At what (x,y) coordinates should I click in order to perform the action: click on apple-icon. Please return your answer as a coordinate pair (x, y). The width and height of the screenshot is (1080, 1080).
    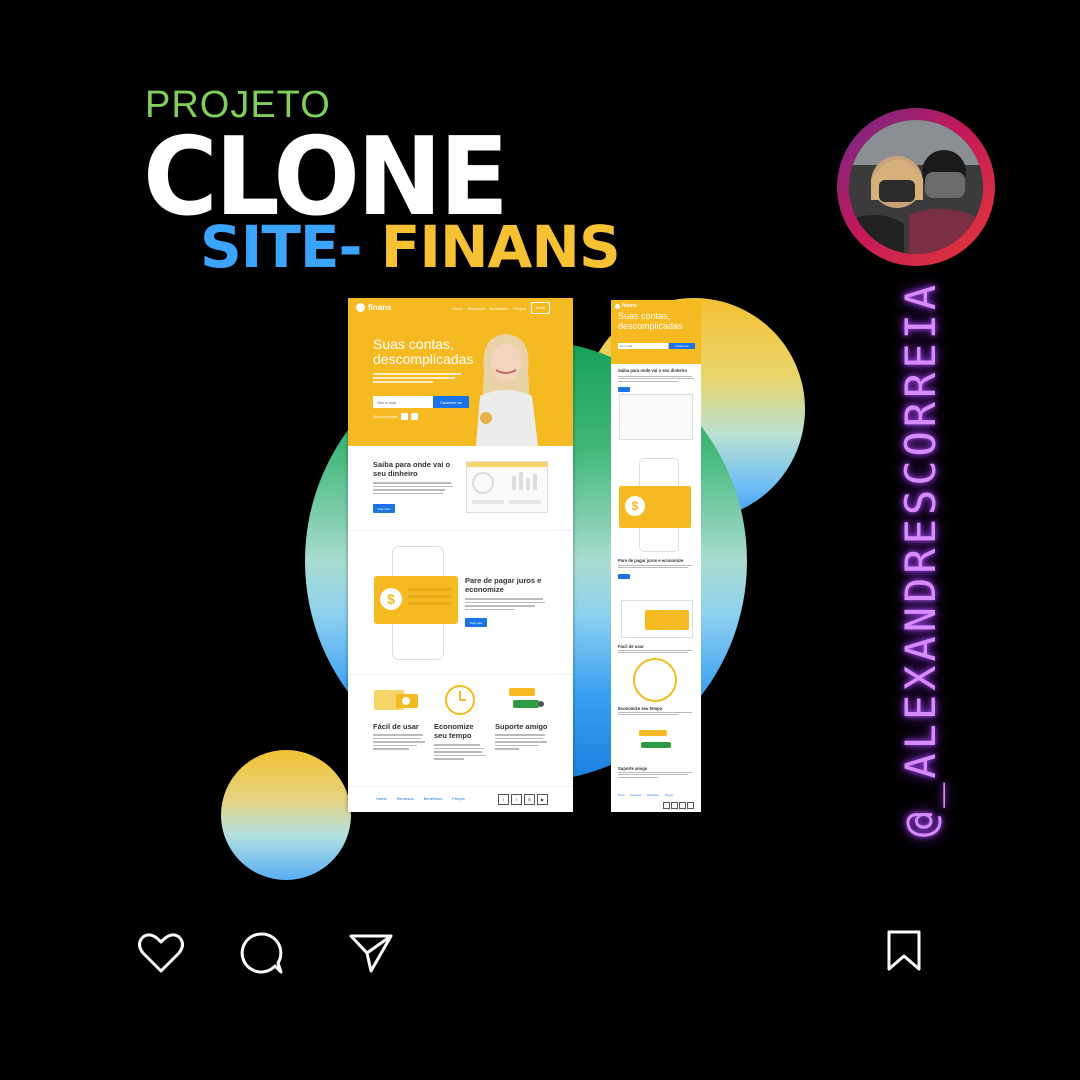
    Looking at the image, I should click on (415, 416).